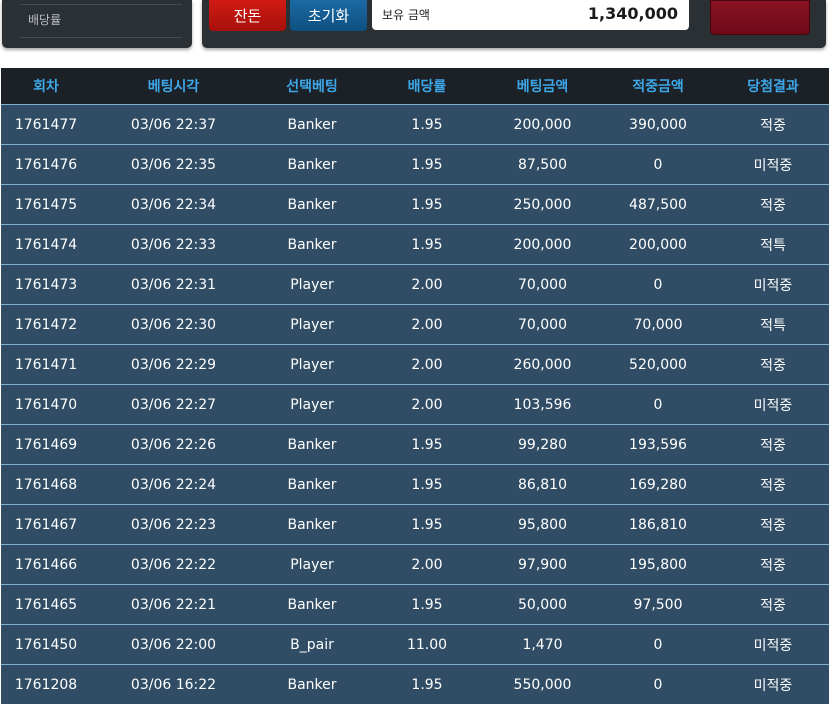  I want to click on reset-button: 초기화, so click(328, 15).